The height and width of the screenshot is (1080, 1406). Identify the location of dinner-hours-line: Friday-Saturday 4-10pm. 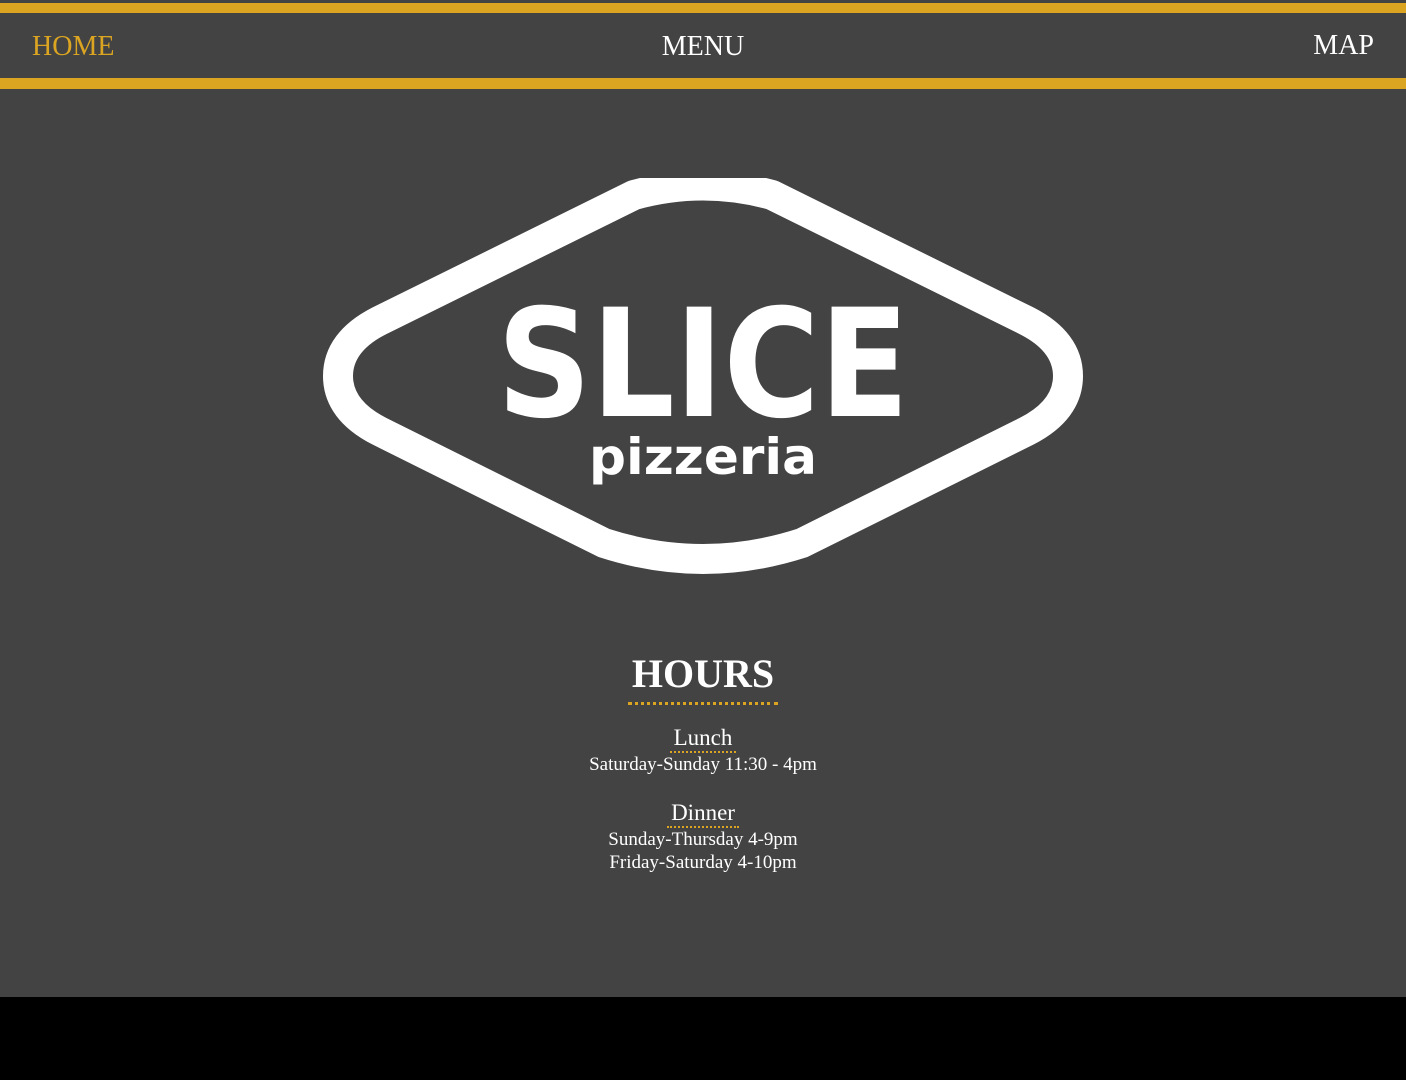
(703, 862).